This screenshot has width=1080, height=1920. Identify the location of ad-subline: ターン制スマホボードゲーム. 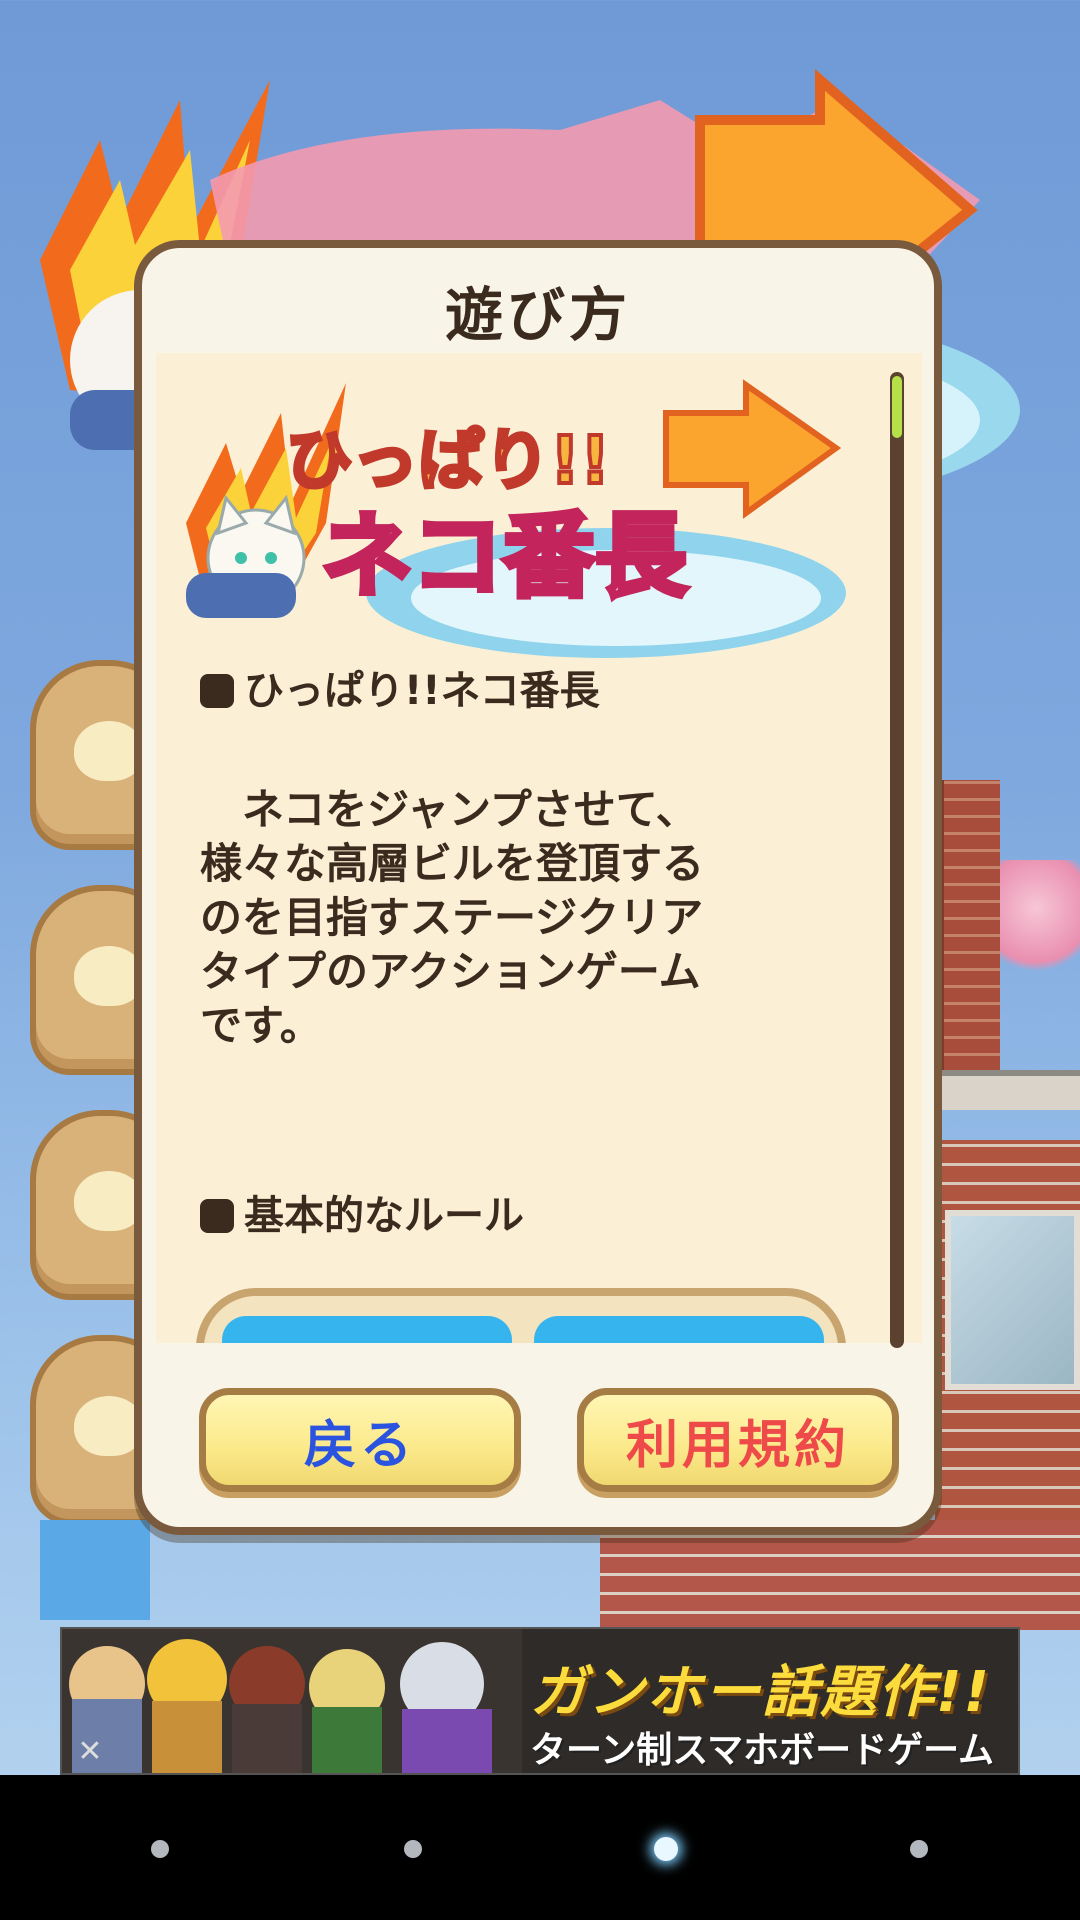
(762, 1750).